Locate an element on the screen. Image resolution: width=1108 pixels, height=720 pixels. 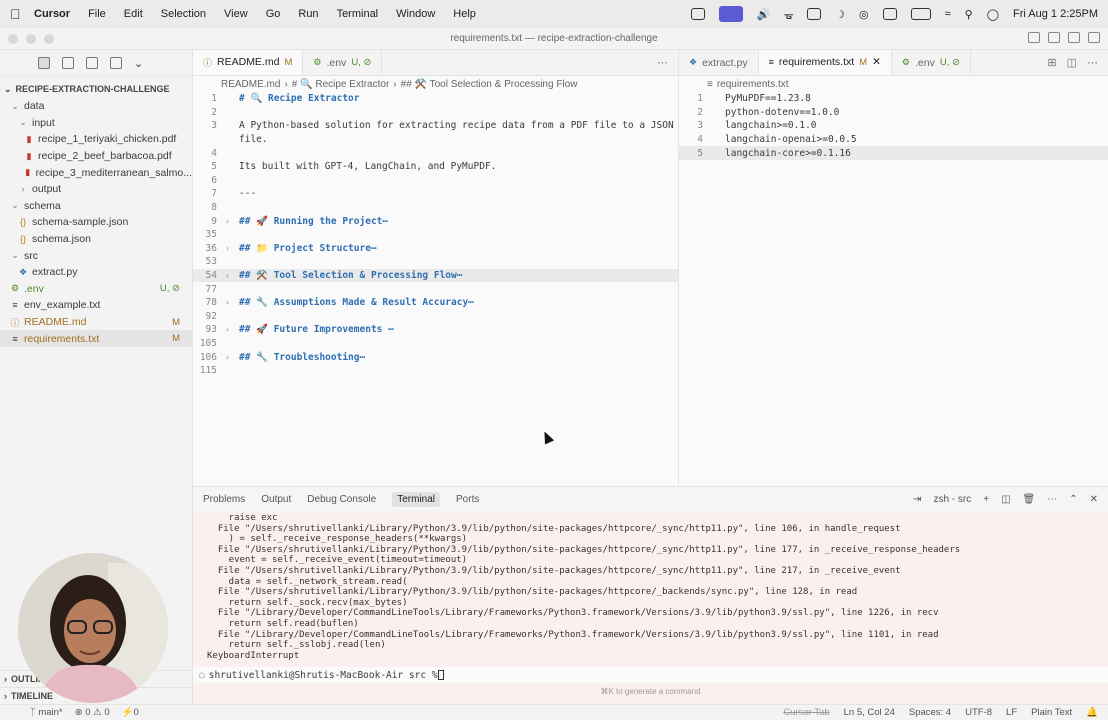
tree-file-schema-sample: {} schema-sample.json is located at coordinates (96, 222).